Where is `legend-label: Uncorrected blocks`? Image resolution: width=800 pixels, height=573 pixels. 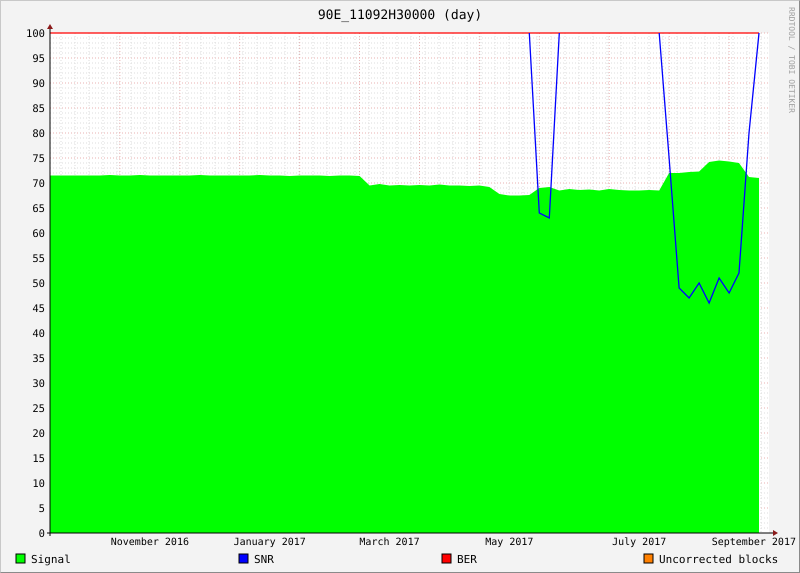
legend-label: Uncorrected blocks is located at coordinates (718, 559).